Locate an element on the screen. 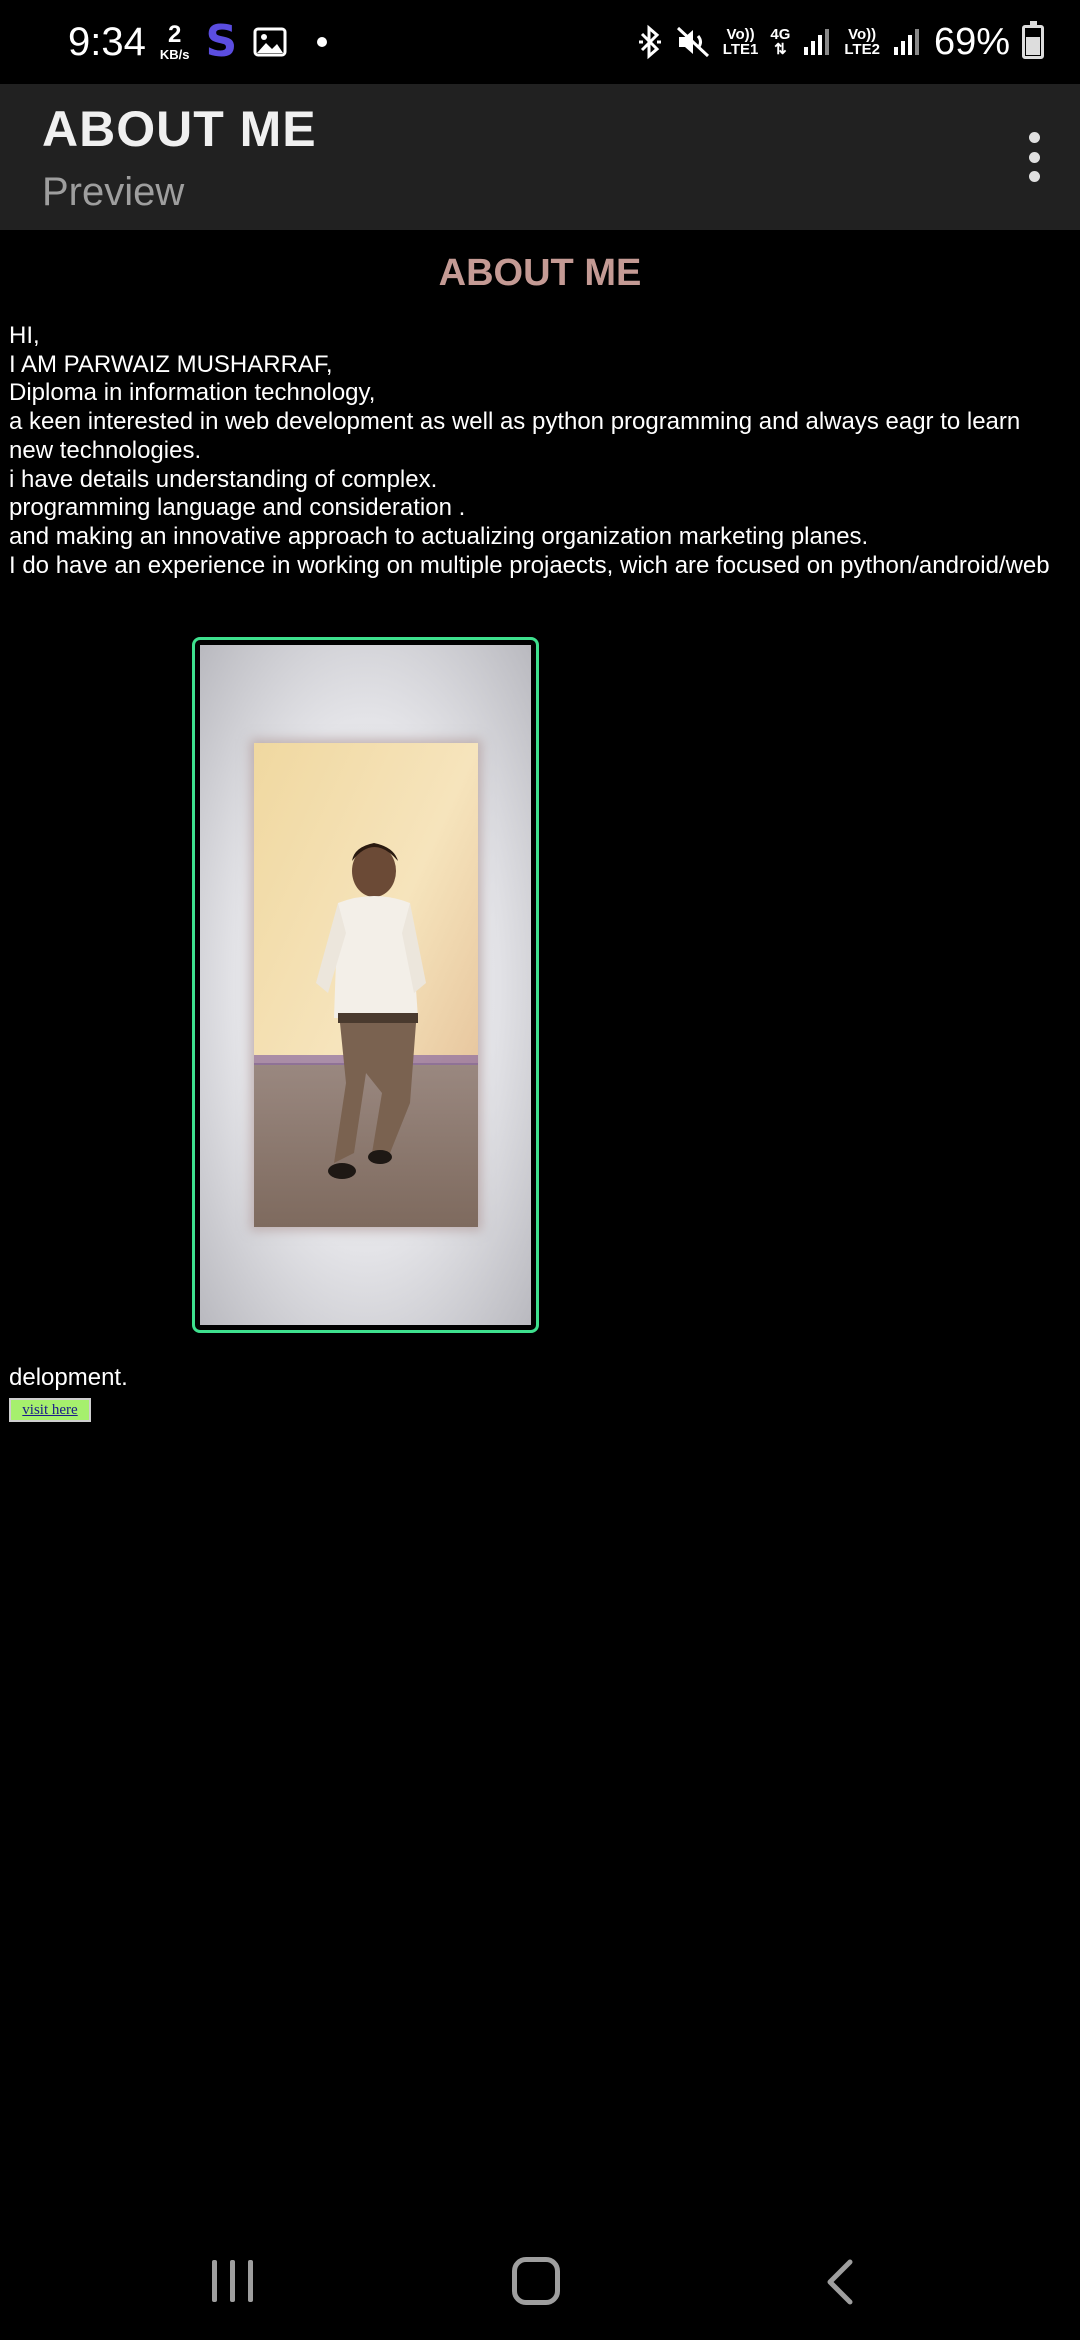  home-icon is located at coordinates (536, 2281).